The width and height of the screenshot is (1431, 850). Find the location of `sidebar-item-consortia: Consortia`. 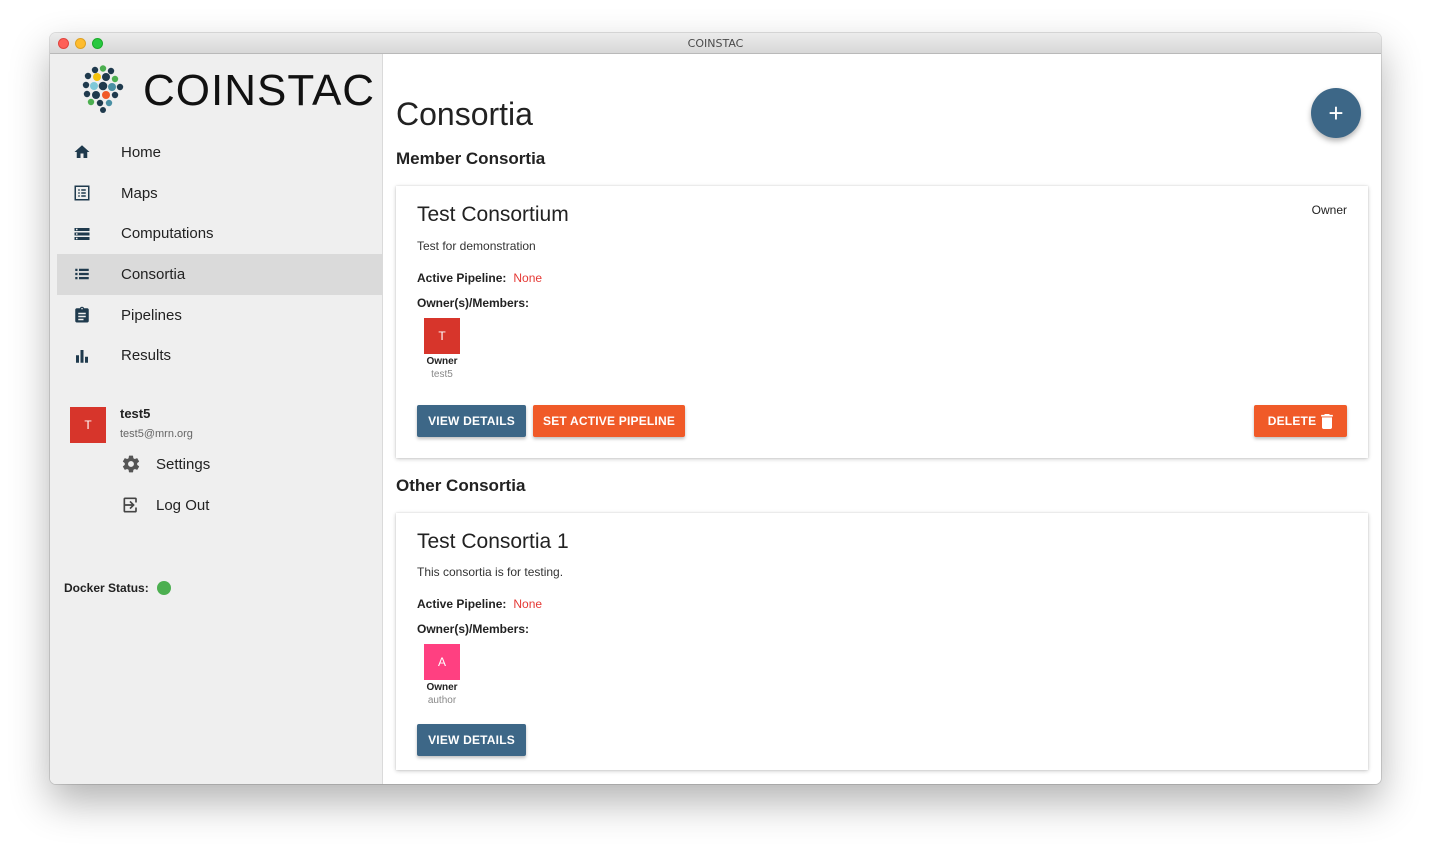

sidebar-item-consortia: Consortia is located at coordinates (219, 274).